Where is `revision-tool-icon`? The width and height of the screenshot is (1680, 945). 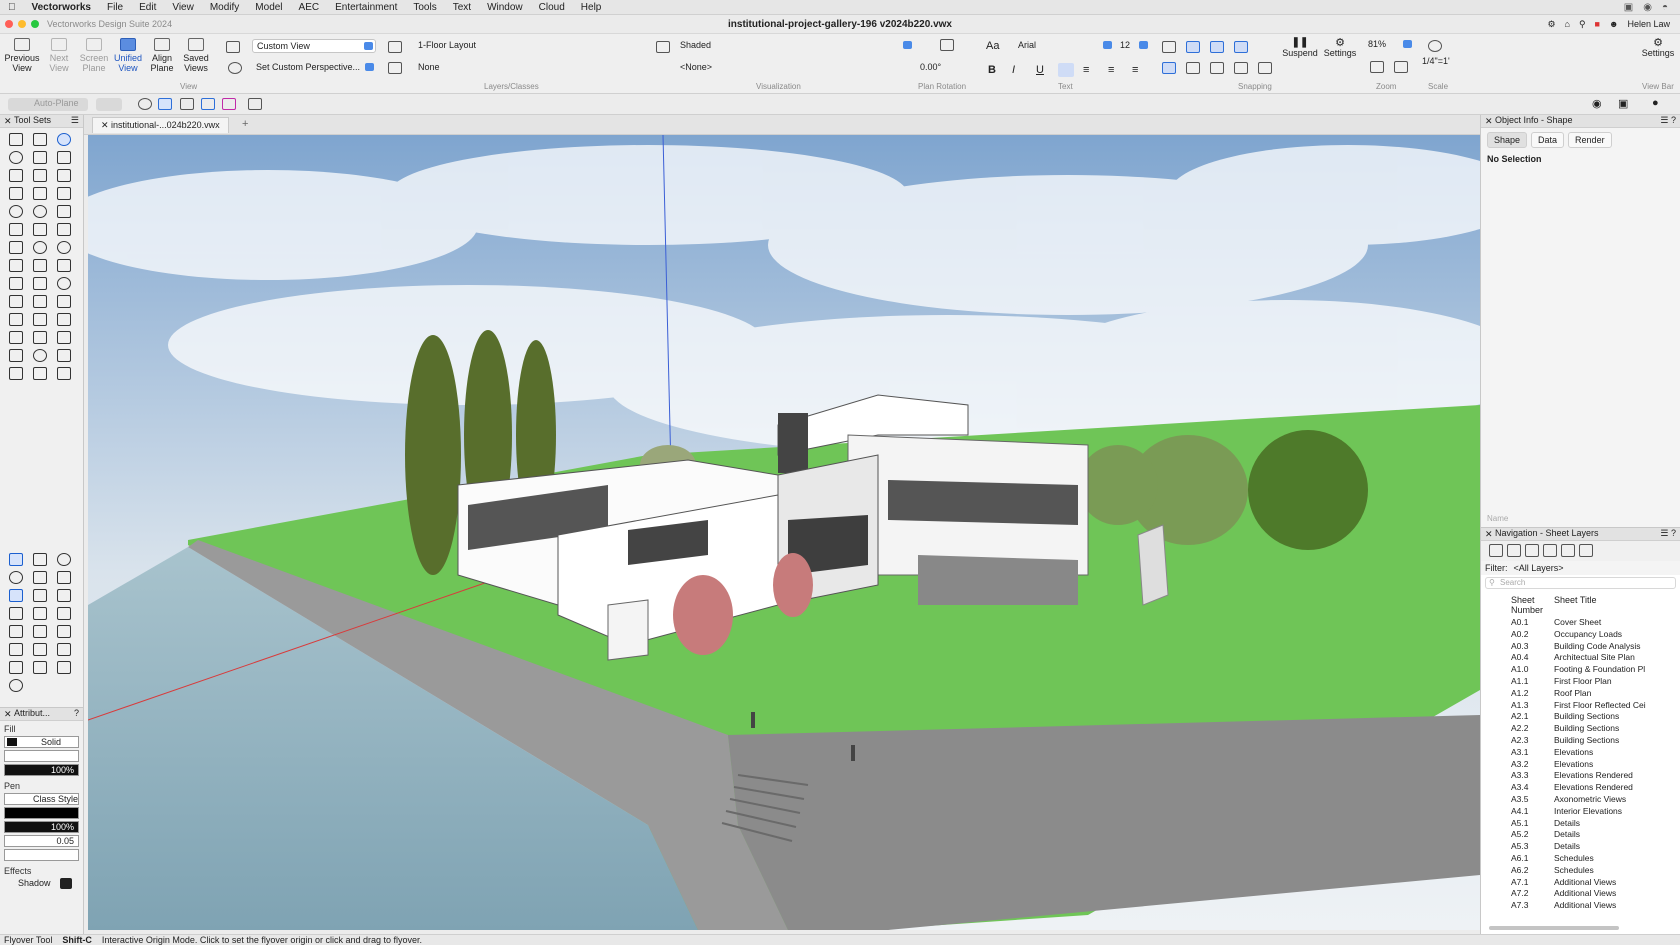 revision-tool-icon is located at coordinates (64, 355).